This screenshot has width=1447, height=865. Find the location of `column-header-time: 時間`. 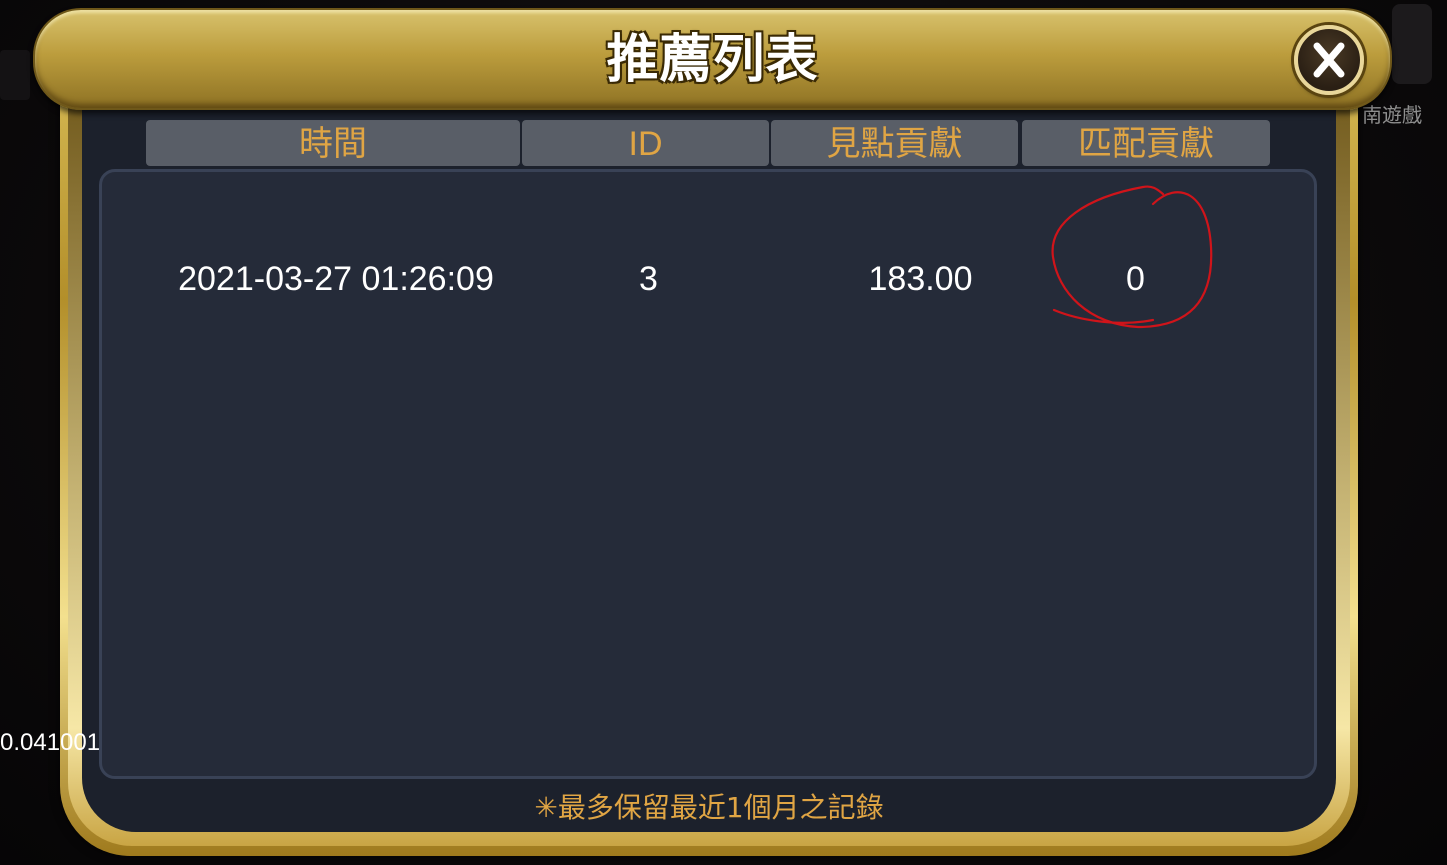

column-header-time: 時間 is located at coordinates (333, 143).